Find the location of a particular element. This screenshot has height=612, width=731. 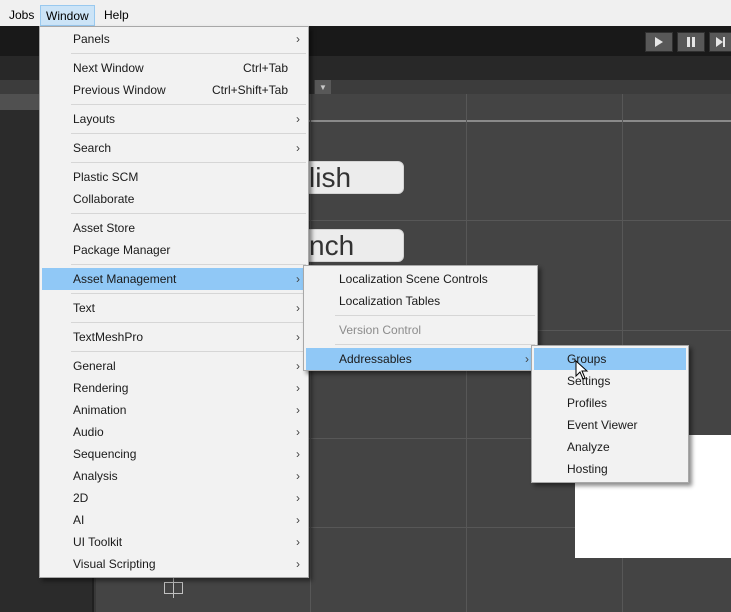

menu-item-label: General is located at coordinates (94, 366).